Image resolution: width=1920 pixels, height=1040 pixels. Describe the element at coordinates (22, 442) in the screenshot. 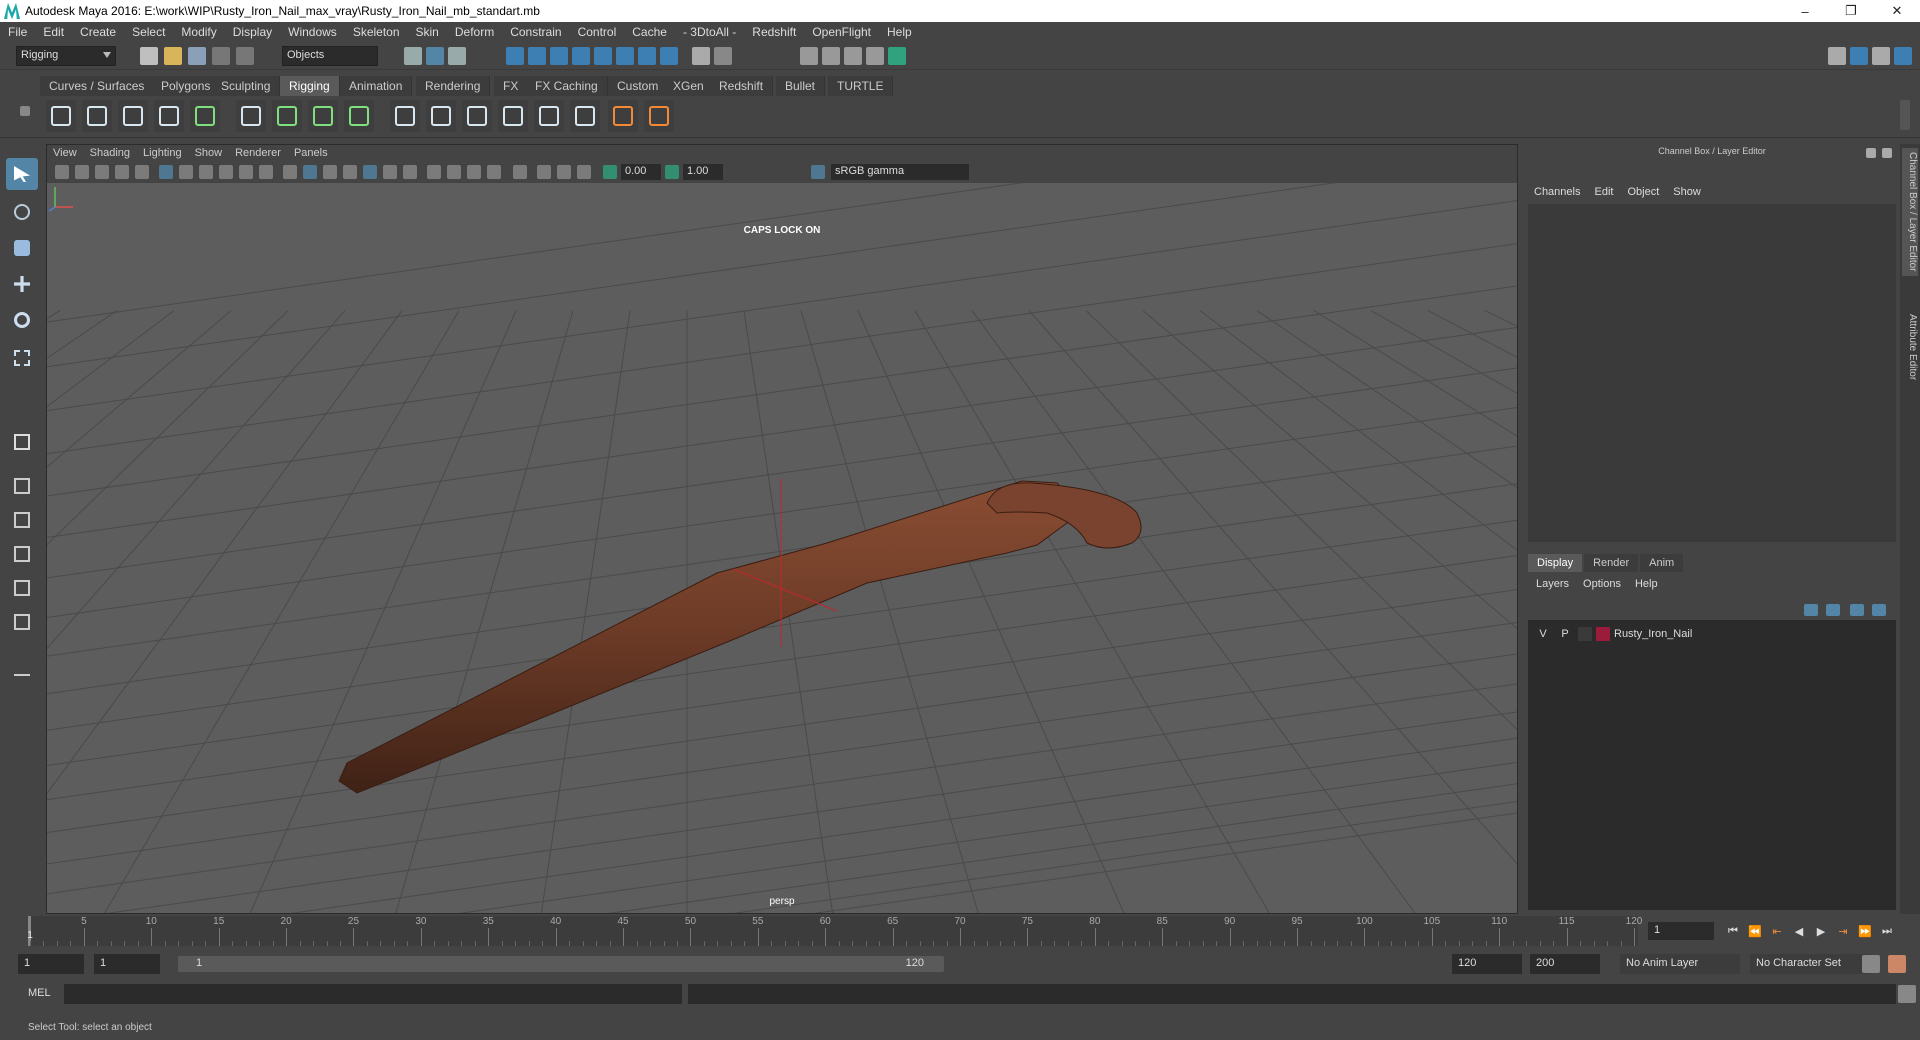

I see `single-perspective-layout-icon` at that location.